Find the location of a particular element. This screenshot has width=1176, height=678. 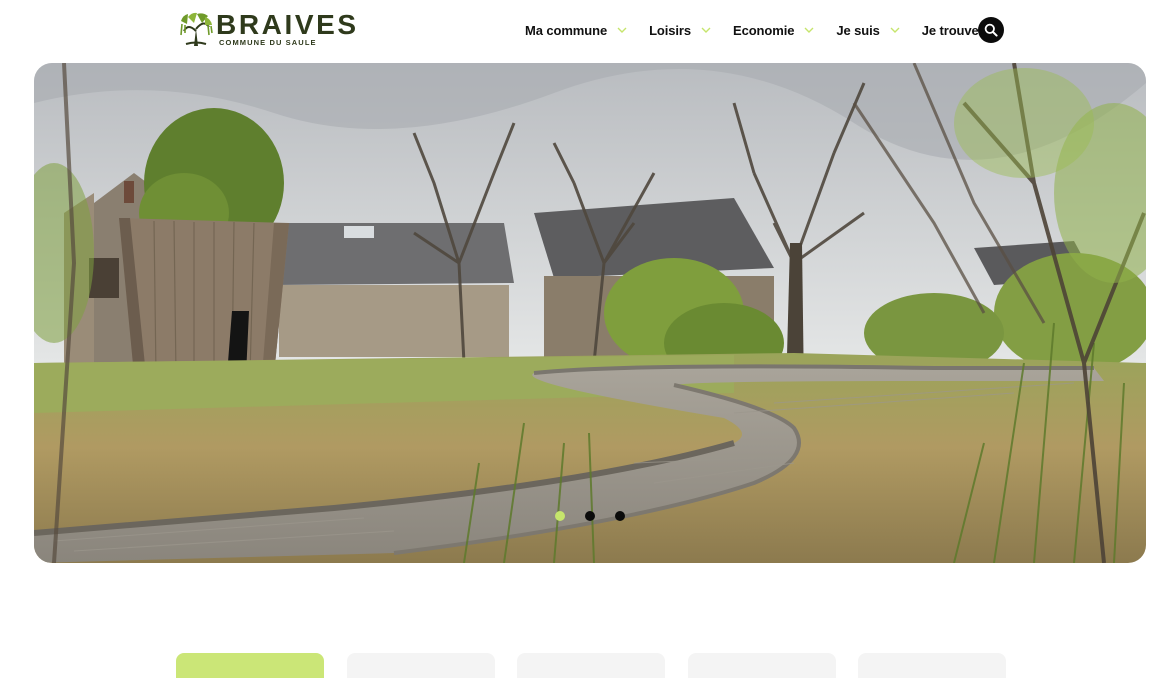

nav-item-je-suis: Je suis is located at coordinates (868, 30).